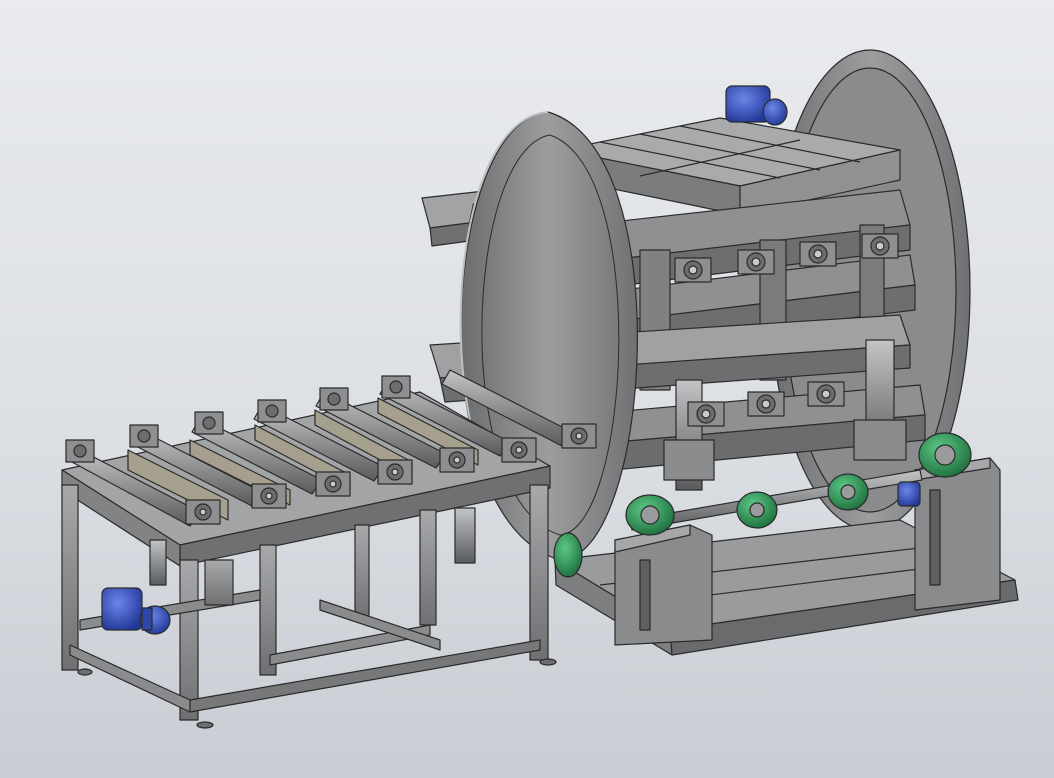  What do you see at coordinates (786, 556) in the screenshot?
I see `rotator-base-frame` at bounding box center [786, 556].